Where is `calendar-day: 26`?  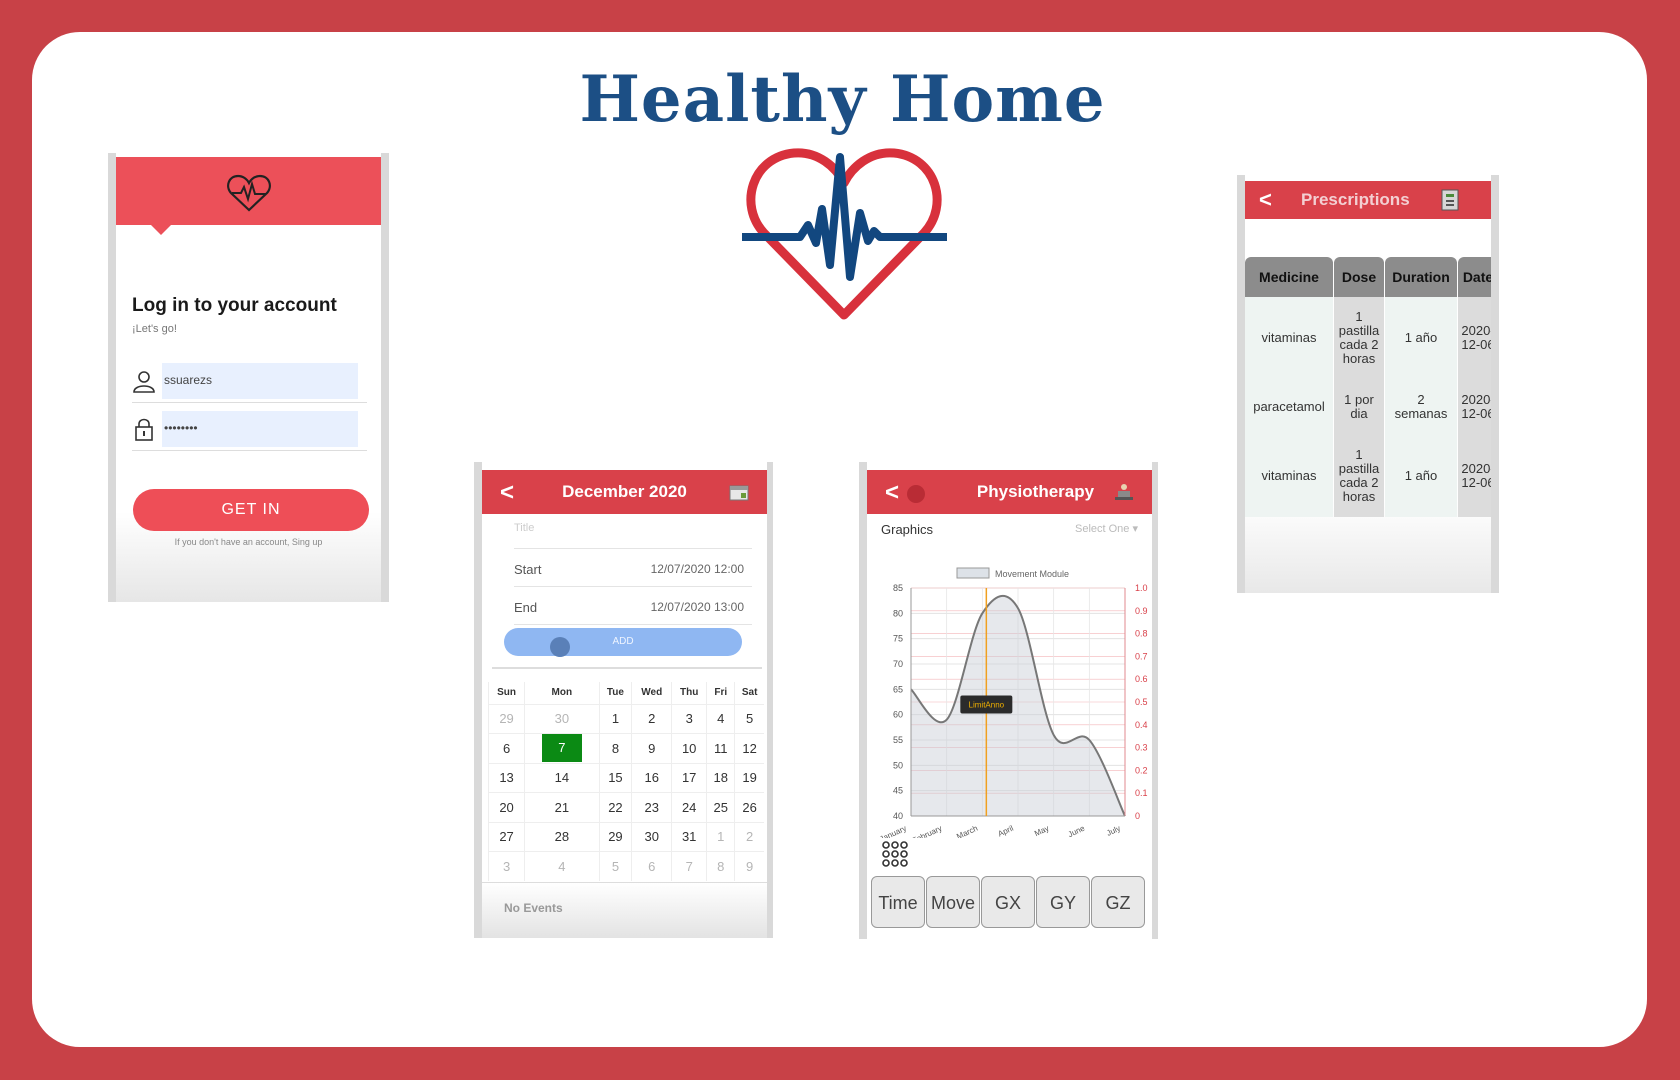
calendar-day: 26 is located at coordinates (749, 807).